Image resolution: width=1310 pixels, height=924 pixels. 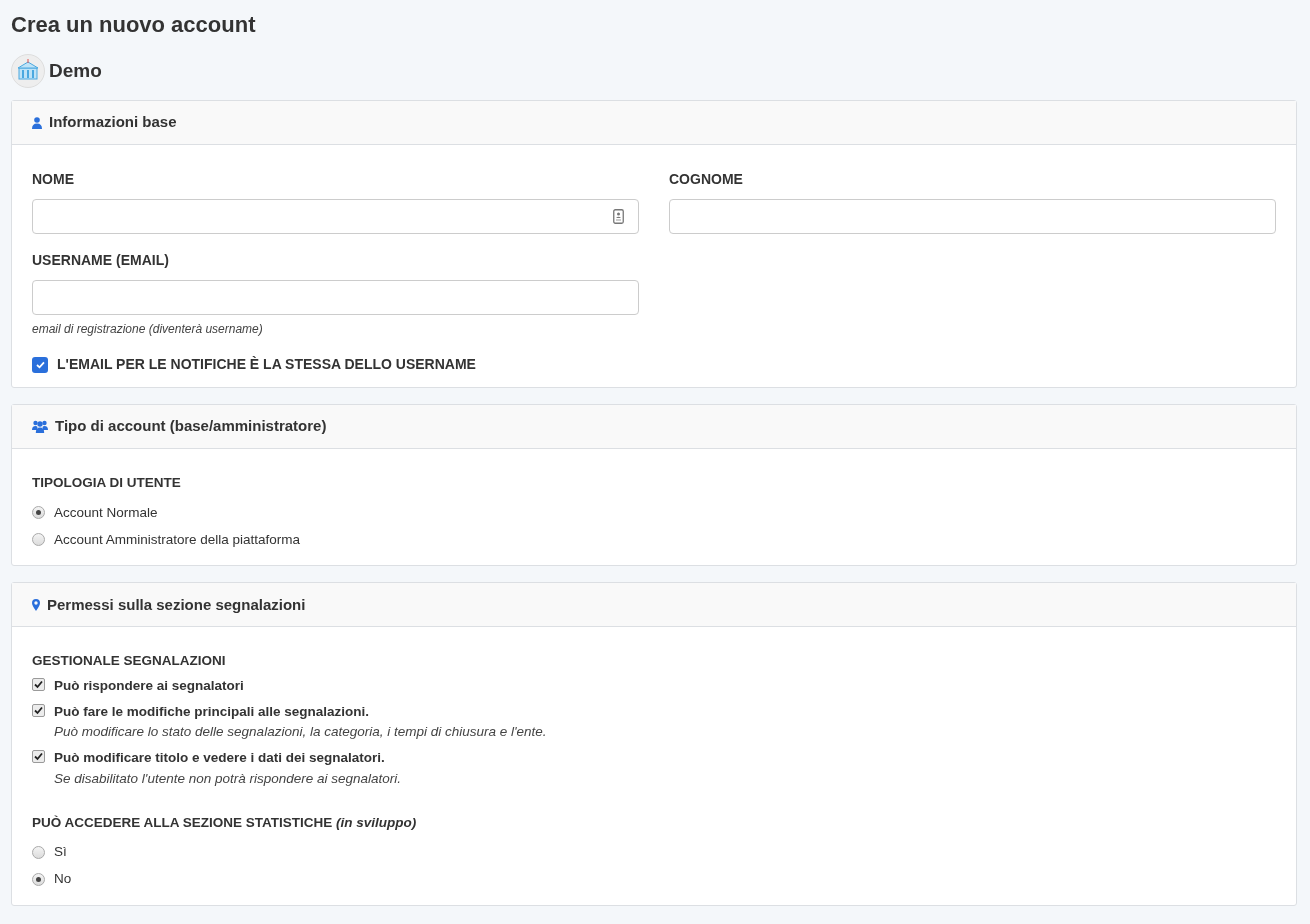 What do you see at coordinates (706, 179) in the screenshot?
I see `field-label: COGNOME` at bounding box center [706, 179].